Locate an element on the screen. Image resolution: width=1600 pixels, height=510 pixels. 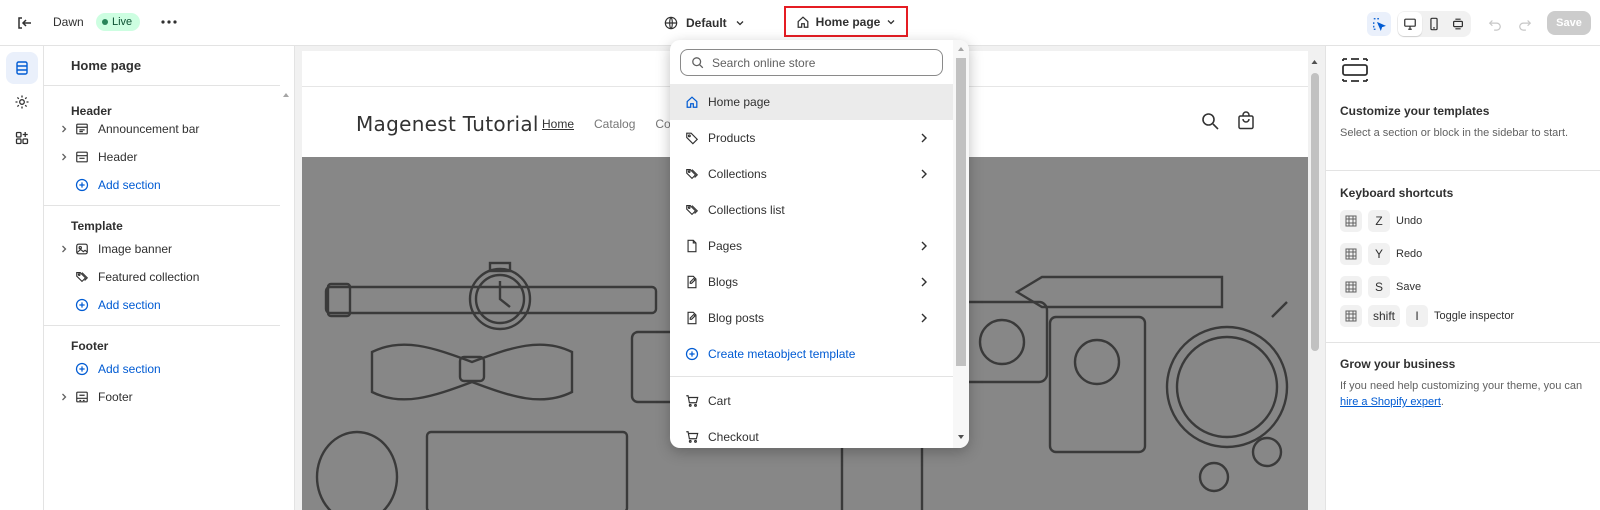
section-select-icon is located at coordinates (1355, 71).